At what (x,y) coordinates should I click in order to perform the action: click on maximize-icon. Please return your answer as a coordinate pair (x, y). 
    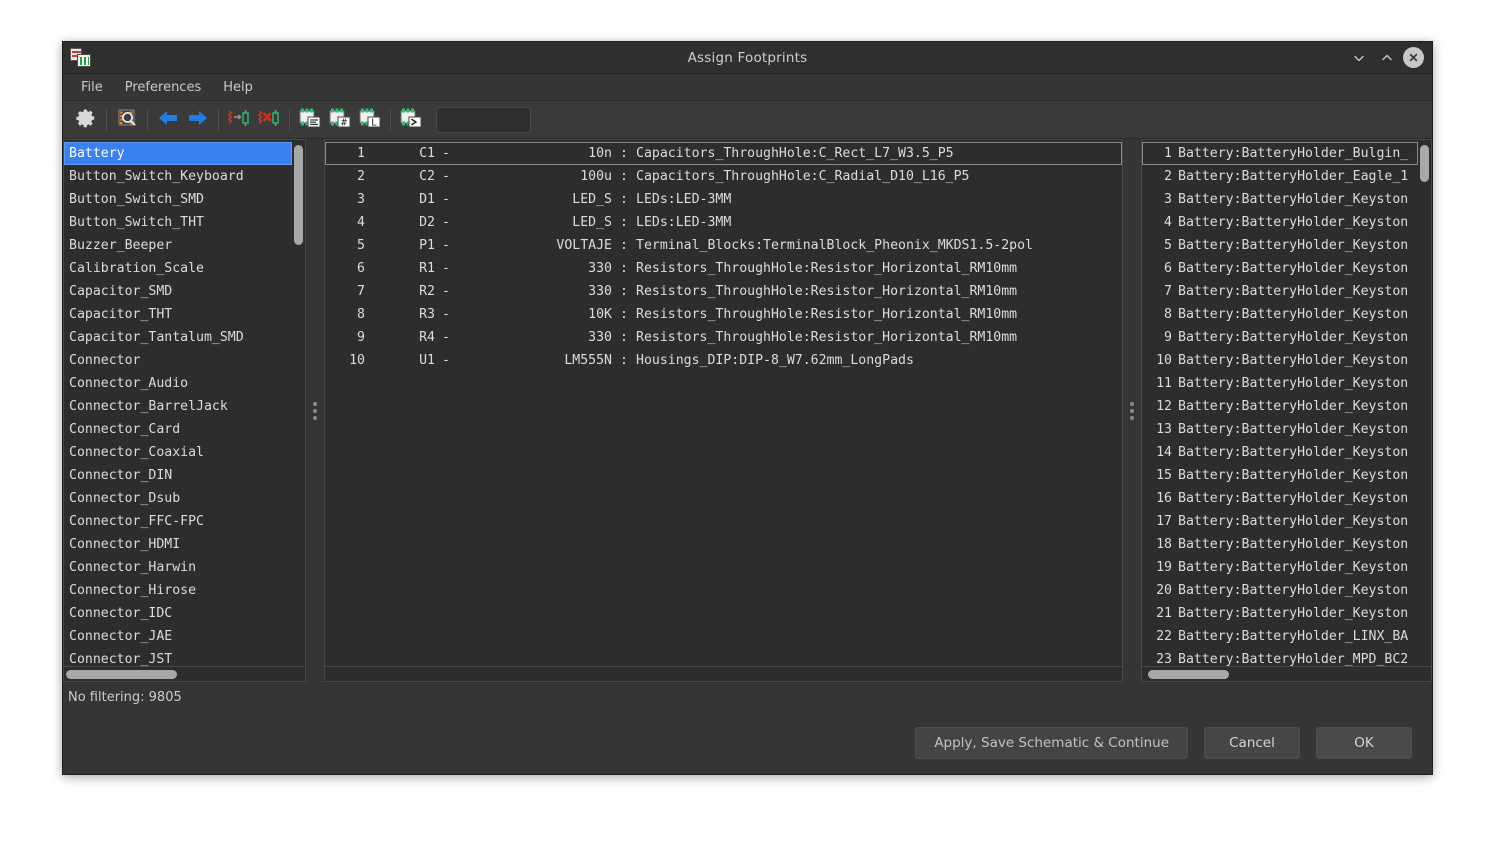
    Looking at the image, I should click on (1387, 58).